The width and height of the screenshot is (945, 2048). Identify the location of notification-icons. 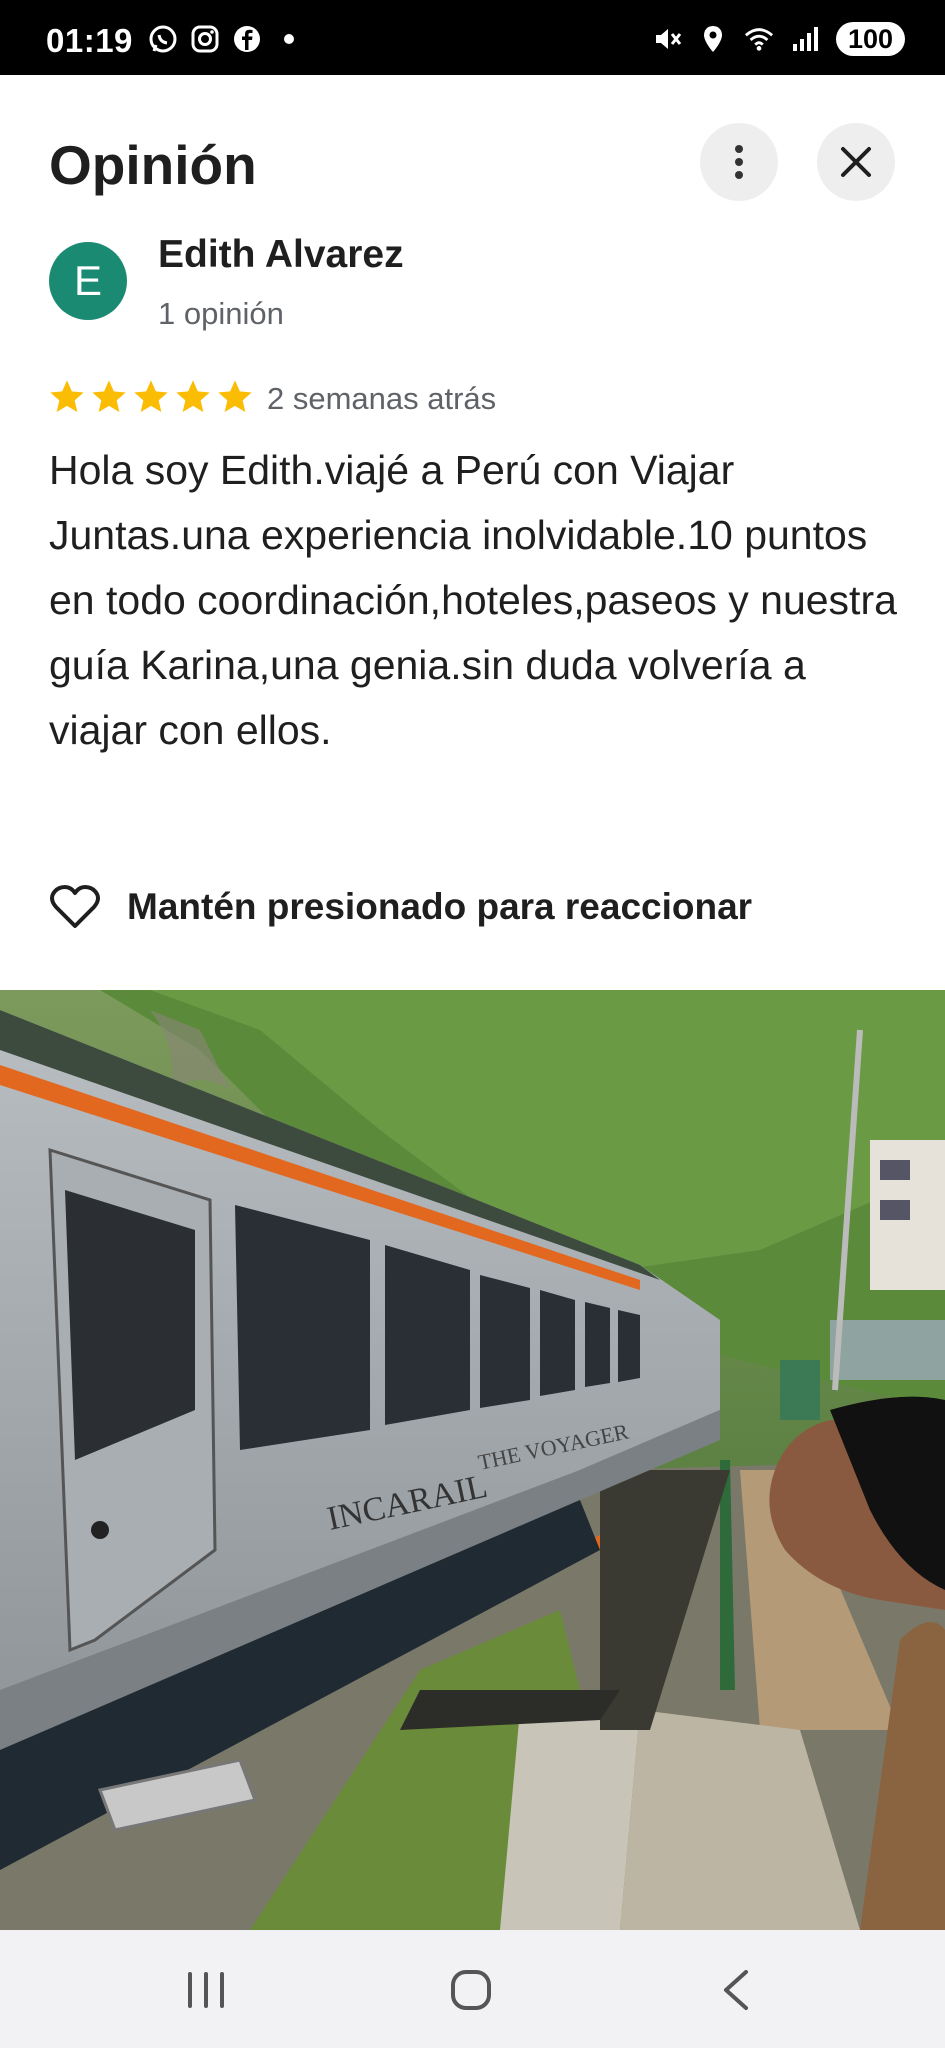
(226, 39).